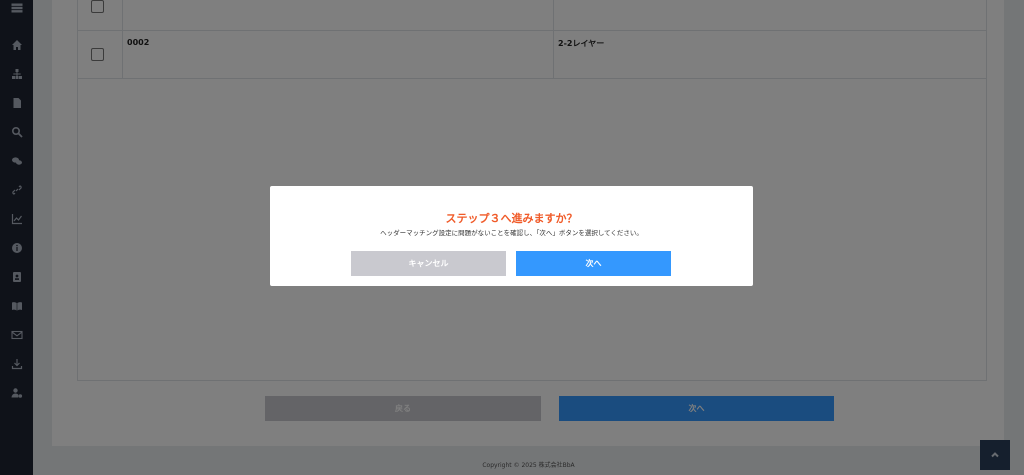 This screenshot has height=475, width=1024. I want to click on dialog-title: ステップ３へ進みますか？, so click(511, 218).